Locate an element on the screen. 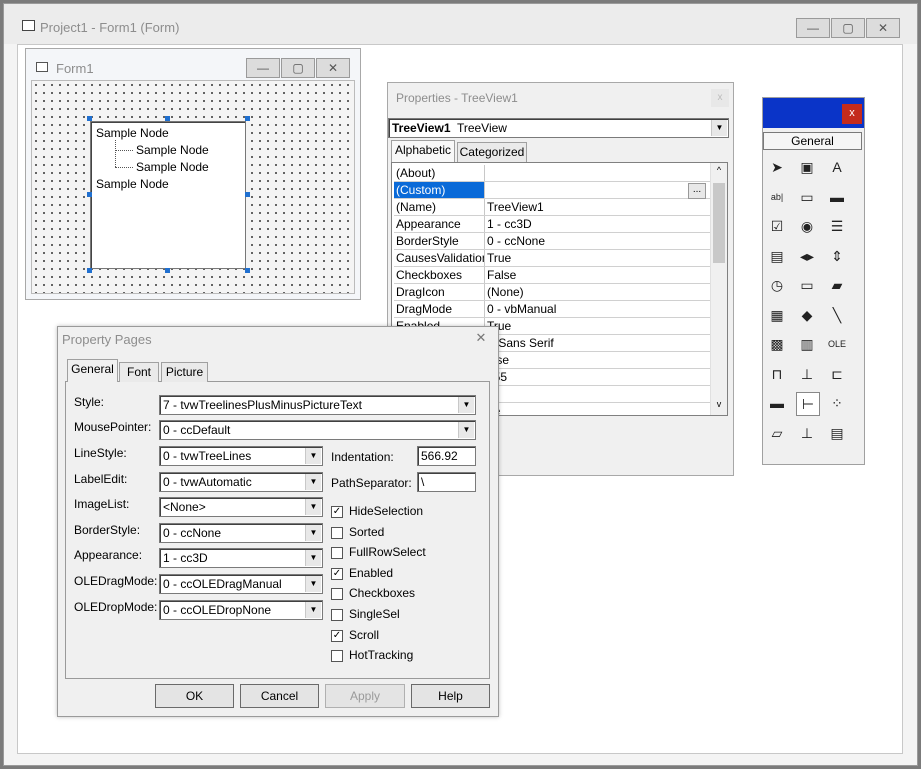 The width and height of the screenshot is (921, 769). property-row: DragMode 0 - vbManual is located at coordinates (552, 309).